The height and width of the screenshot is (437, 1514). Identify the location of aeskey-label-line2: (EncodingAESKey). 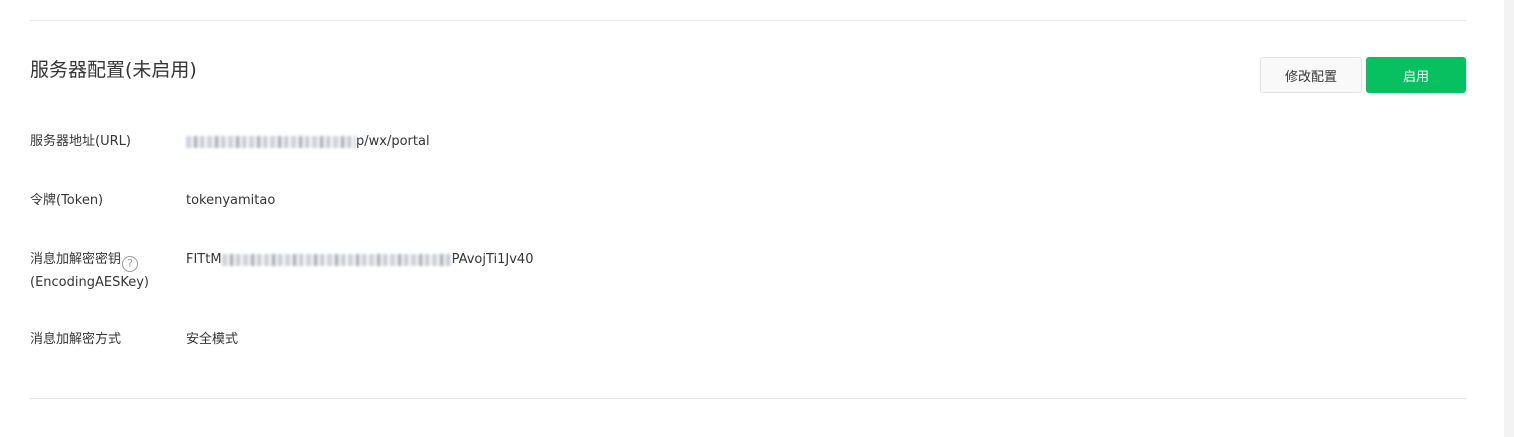
(89, 282).